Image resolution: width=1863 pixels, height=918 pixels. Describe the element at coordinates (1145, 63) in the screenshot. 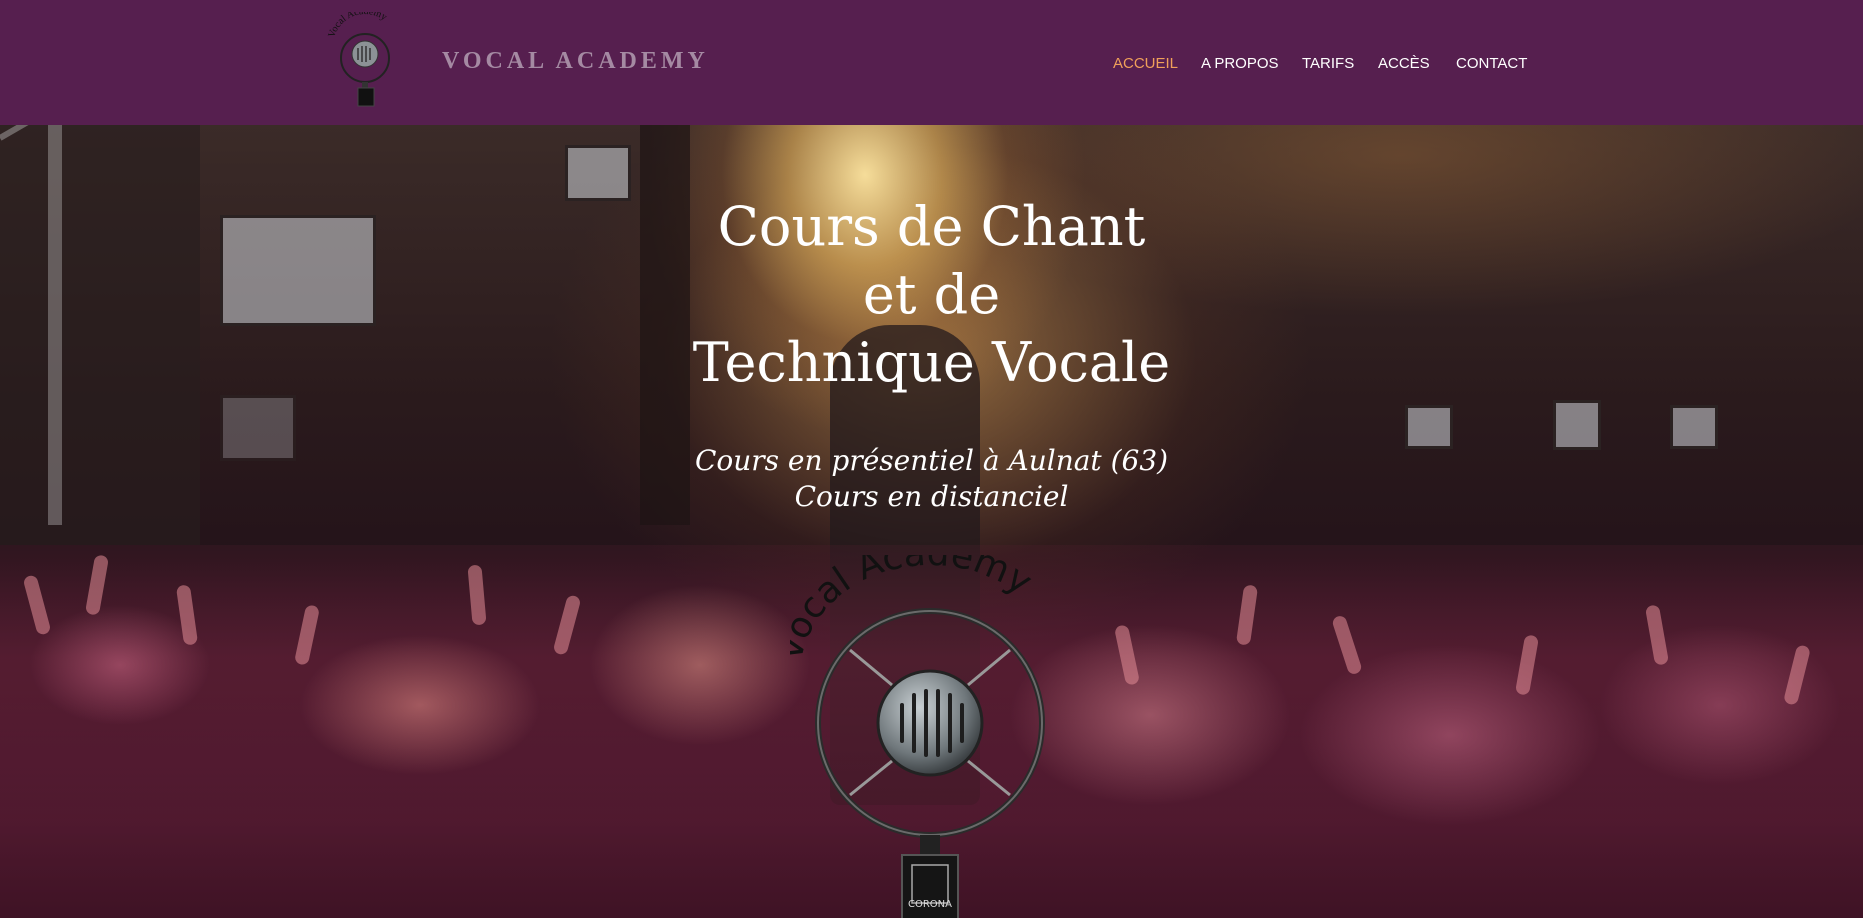

I see `nav-accueil: ACCUEIL` at that location.